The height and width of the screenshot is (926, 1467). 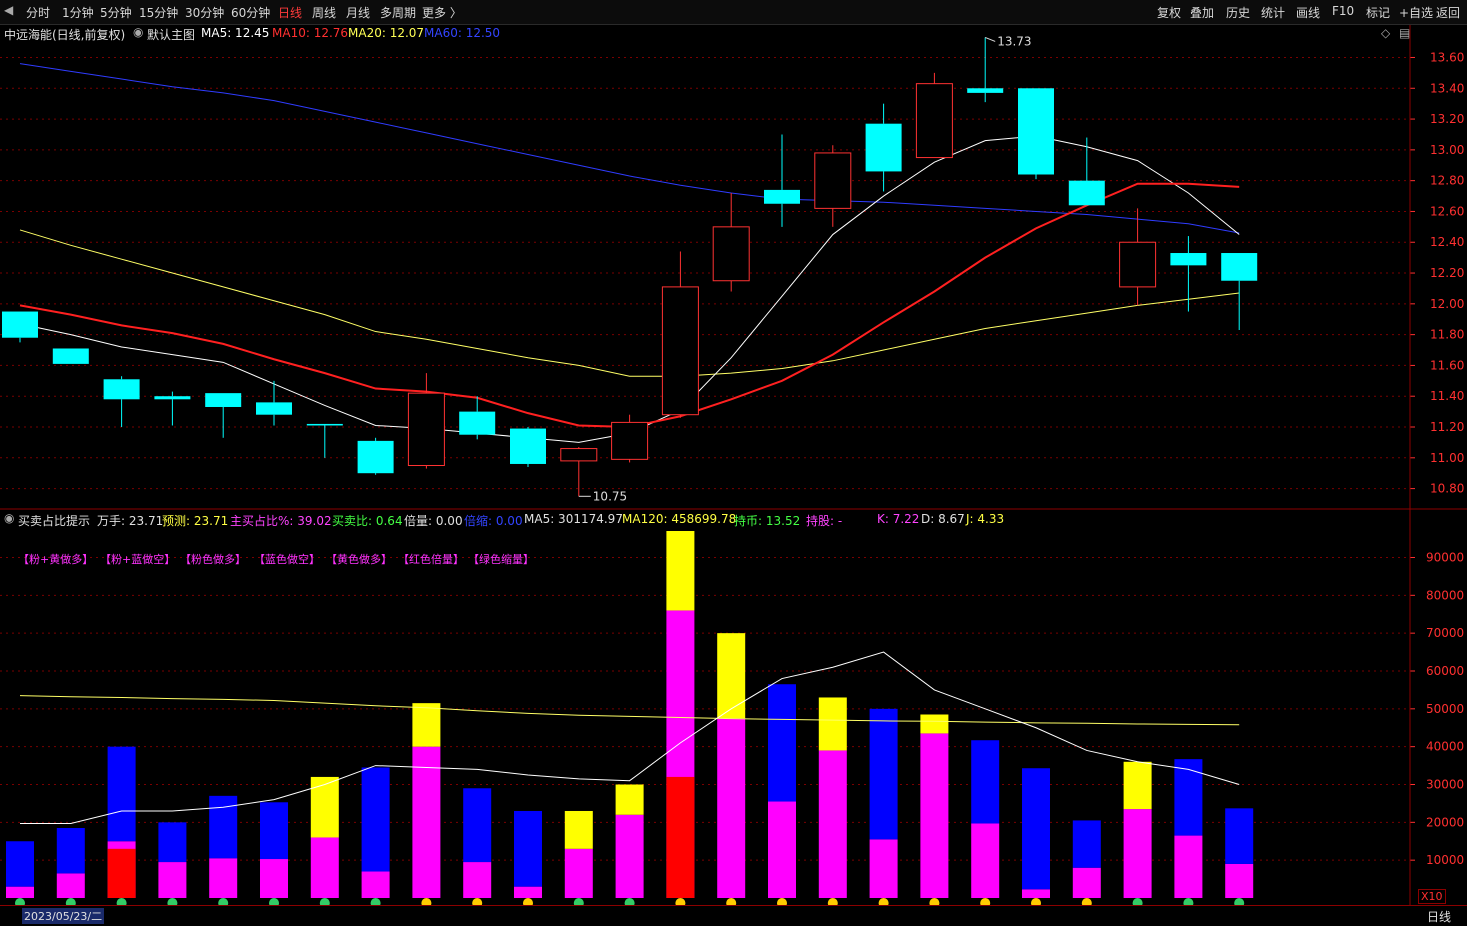 What do you see at coordinates (1445, 709) in the screenshot?
I see `volume-tick-label: 50000` at bounding box center [1445, 709].